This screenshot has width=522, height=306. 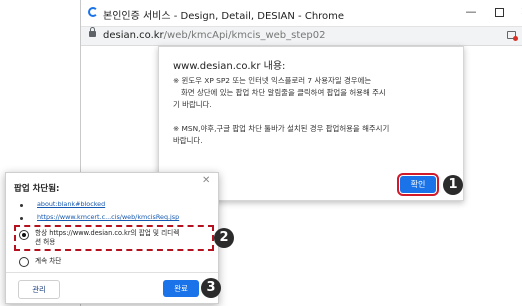 I want to click on alert-line: 바랍니다., so click(x=188, y=140).